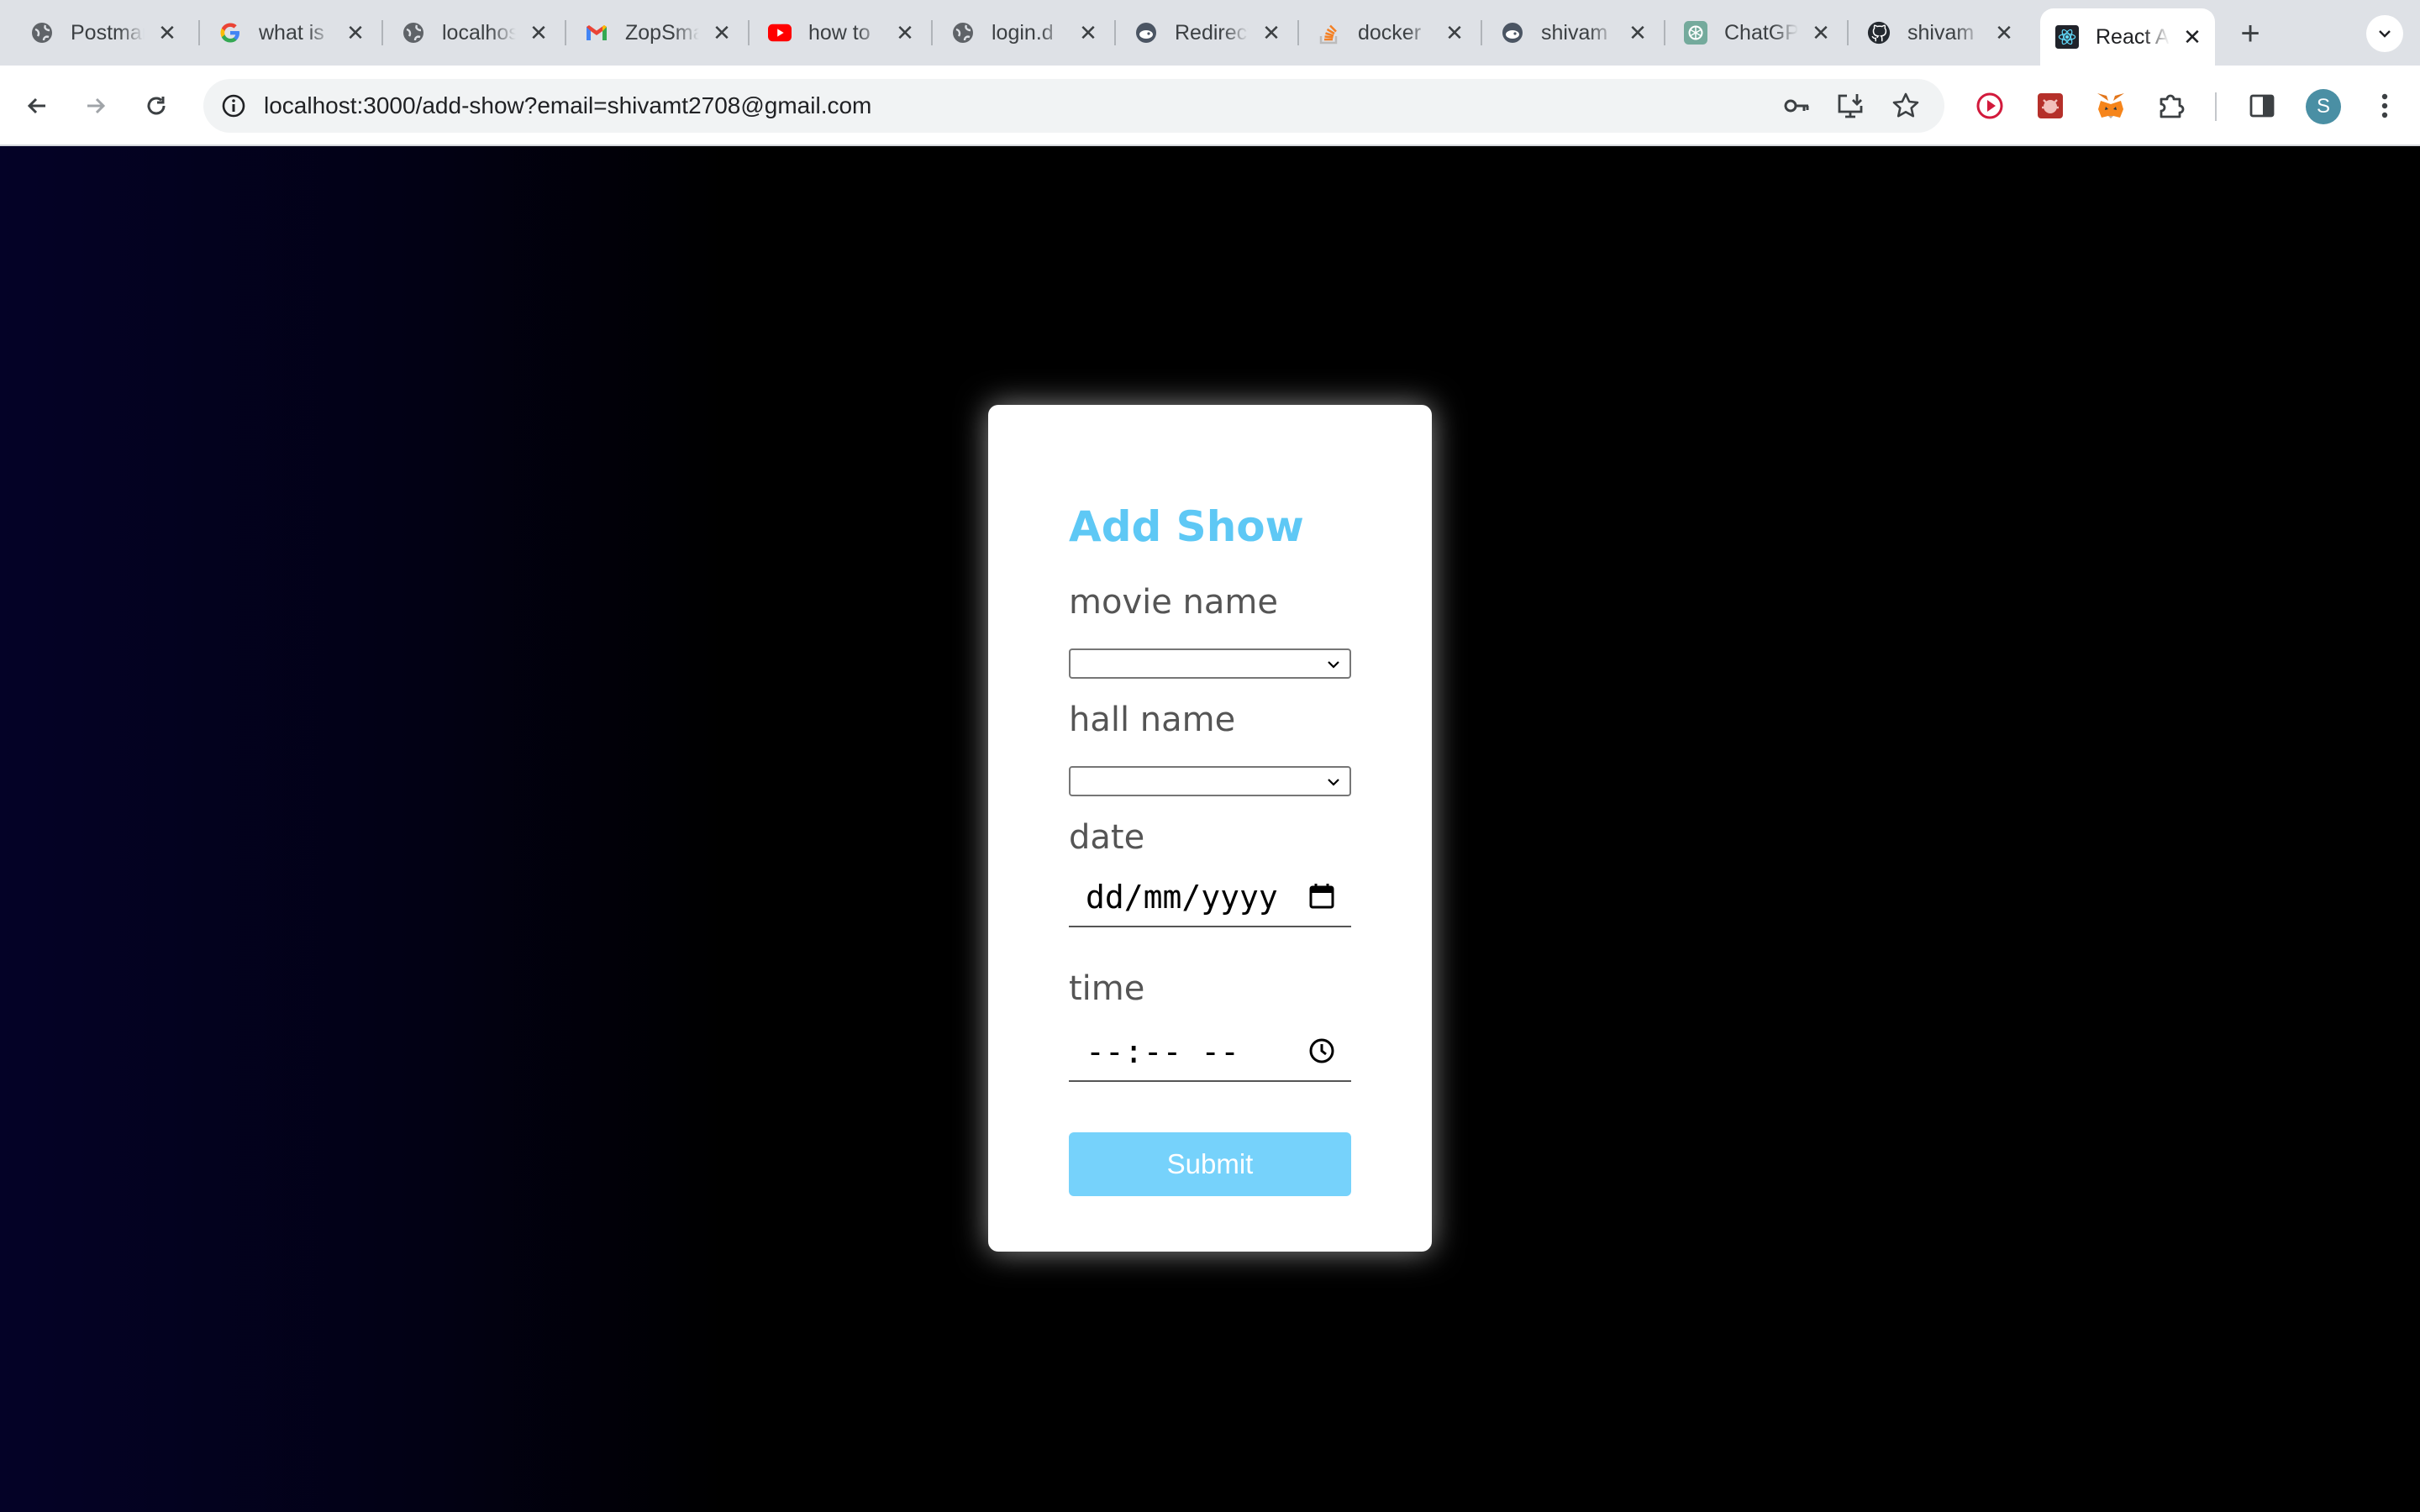 The width and height of the screenshot is (2420, 1512). I want to click on tab-title: docker, so click(1390, 32).